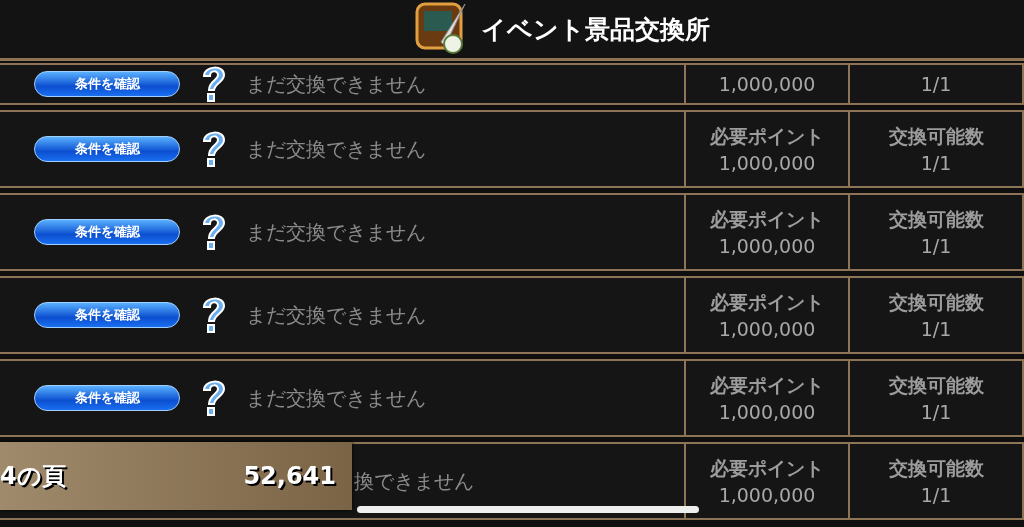 The image size is (1024, 527). Describe the element at coordinates (414, 481) in the screenshot. I see `status-text: 換できません` at that location.